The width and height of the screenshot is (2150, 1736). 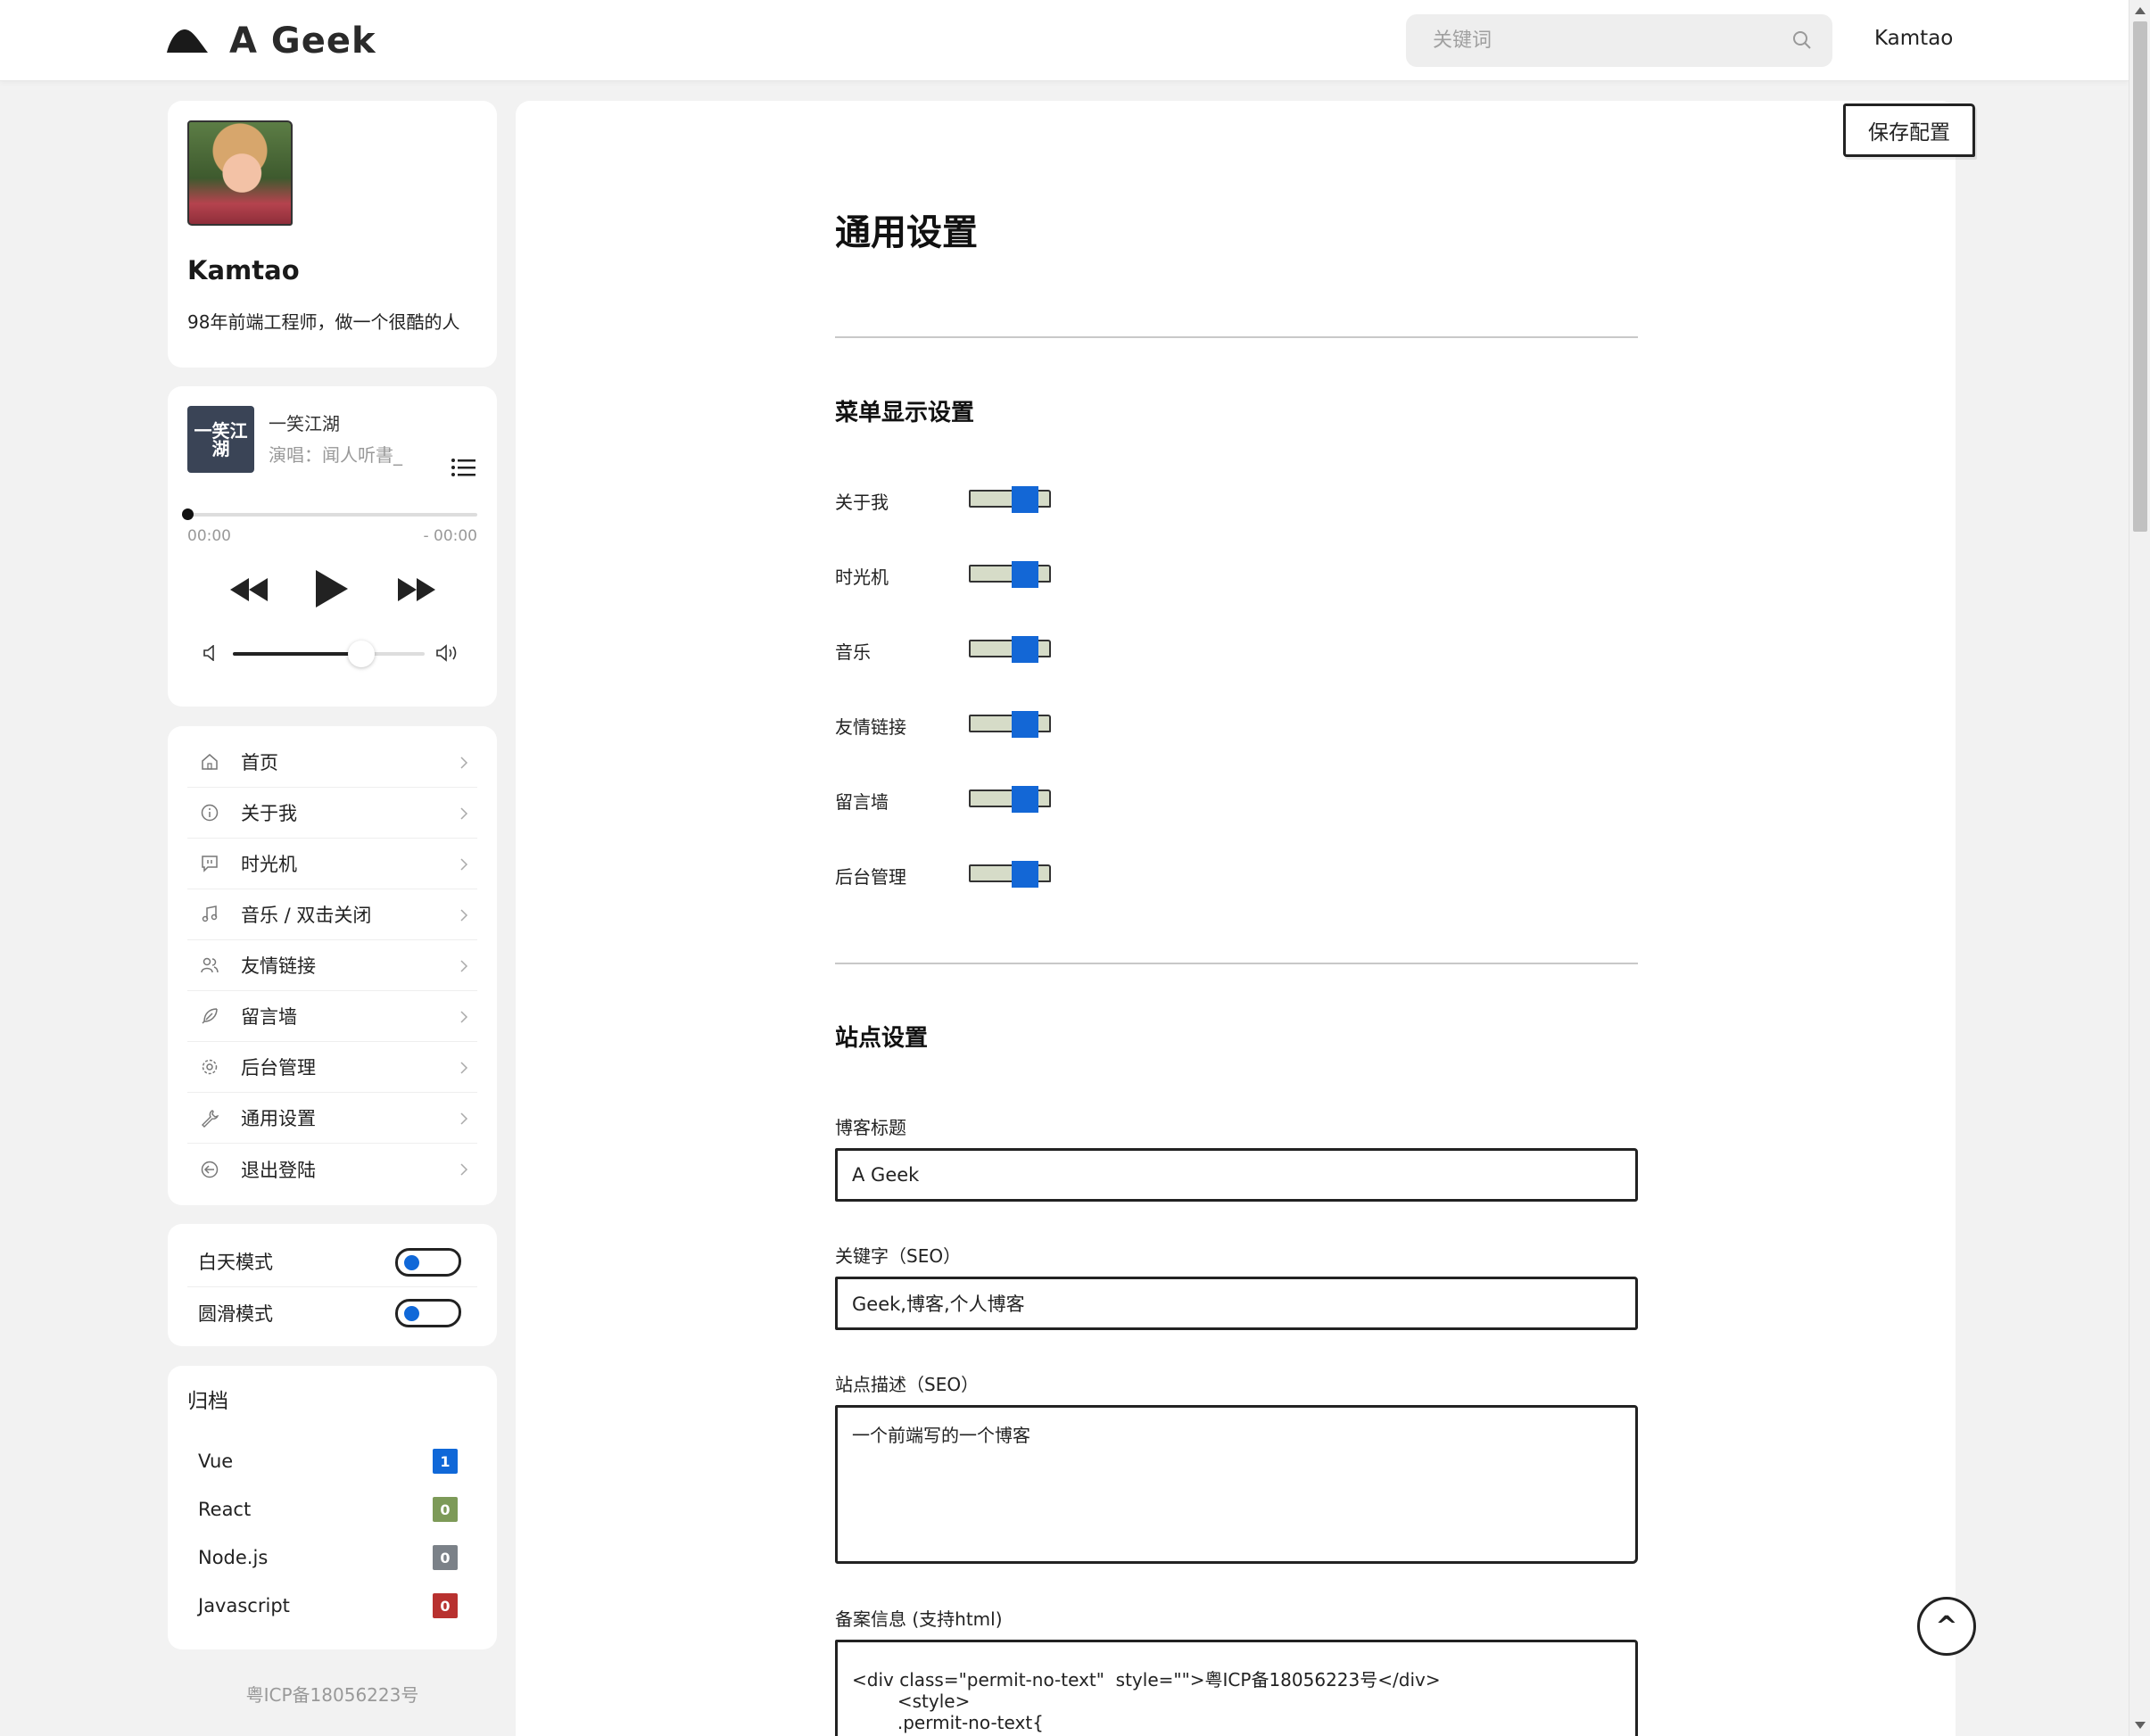 I want to click on volume-low-icon, so click(x=211, y=653).